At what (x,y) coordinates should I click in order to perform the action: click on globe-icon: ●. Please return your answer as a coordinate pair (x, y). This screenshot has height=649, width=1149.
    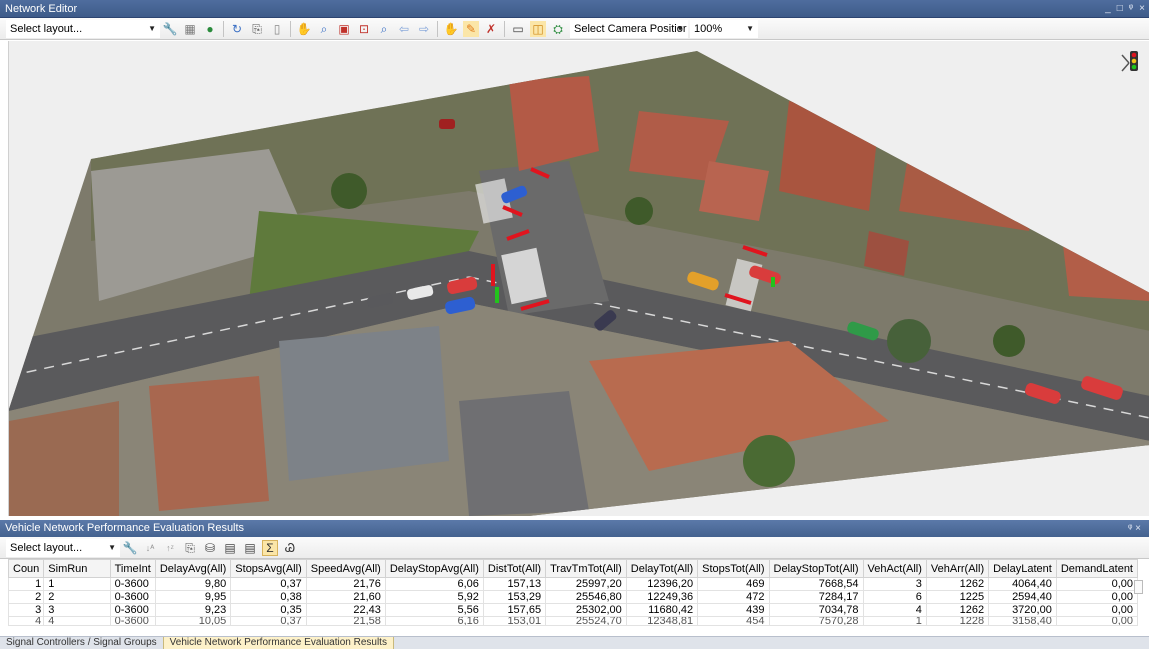
    Looking at the image, I should click on (210, 29).